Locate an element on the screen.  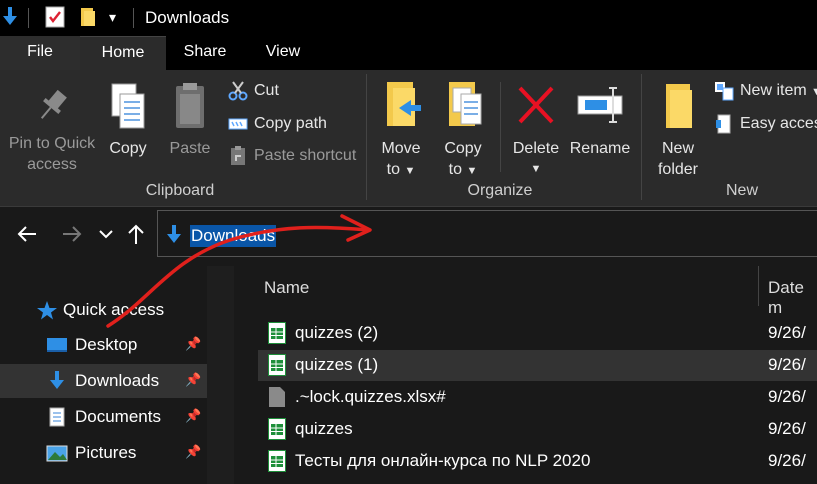
generic-file-icon is located at coordinates (277, 397).